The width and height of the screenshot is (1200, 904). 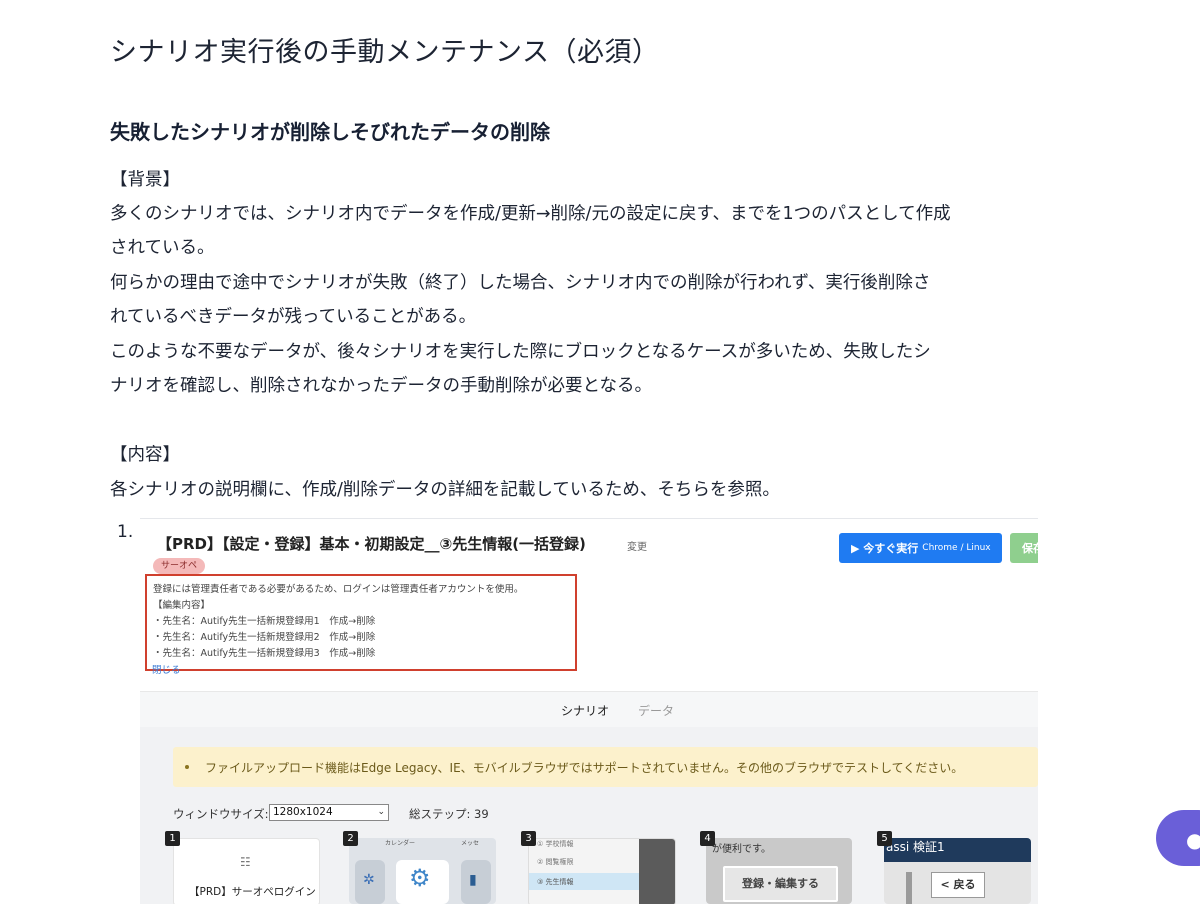 I want to click on step-card-1: ☷ 【PRD】サーオペログイン, so click(x=246, y=871).